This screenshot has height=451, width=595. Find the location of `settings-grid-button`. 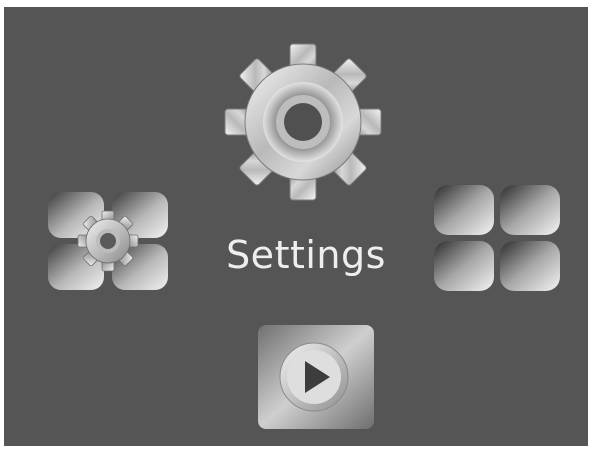

settings-grid-button is located at coordinates (108, 241).